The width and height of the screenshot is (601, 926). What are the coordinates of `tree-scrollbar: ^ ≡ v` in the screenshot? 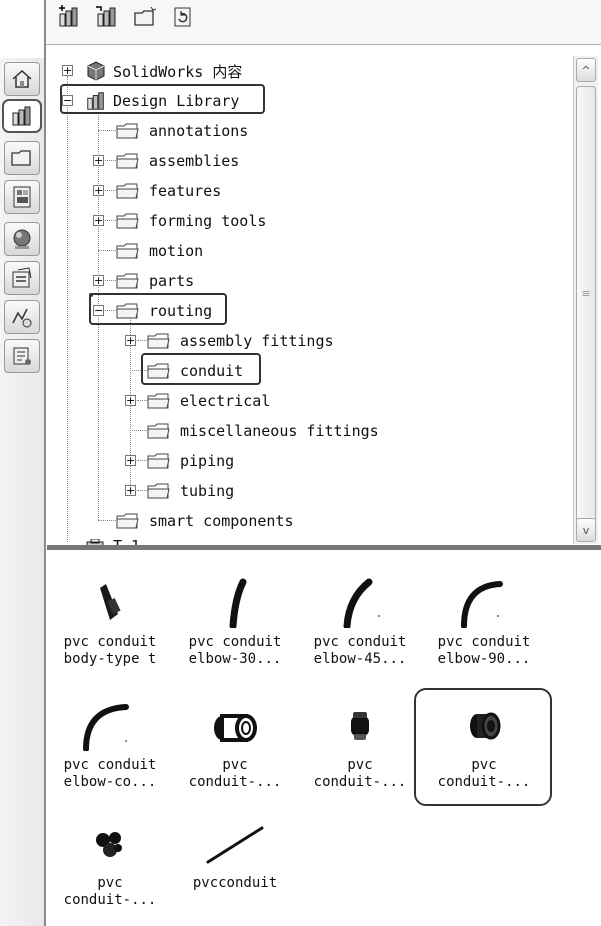 It's located at (585, 300).